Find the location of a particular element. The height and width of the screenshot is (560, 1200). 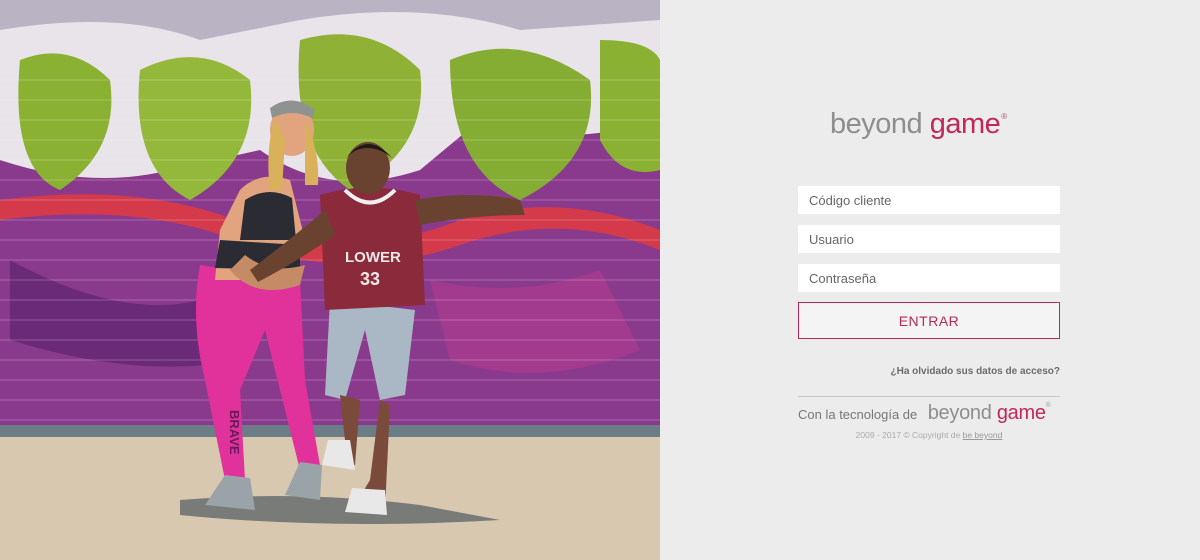

copyright-link: be beyond is located at coordinates (983, 435).